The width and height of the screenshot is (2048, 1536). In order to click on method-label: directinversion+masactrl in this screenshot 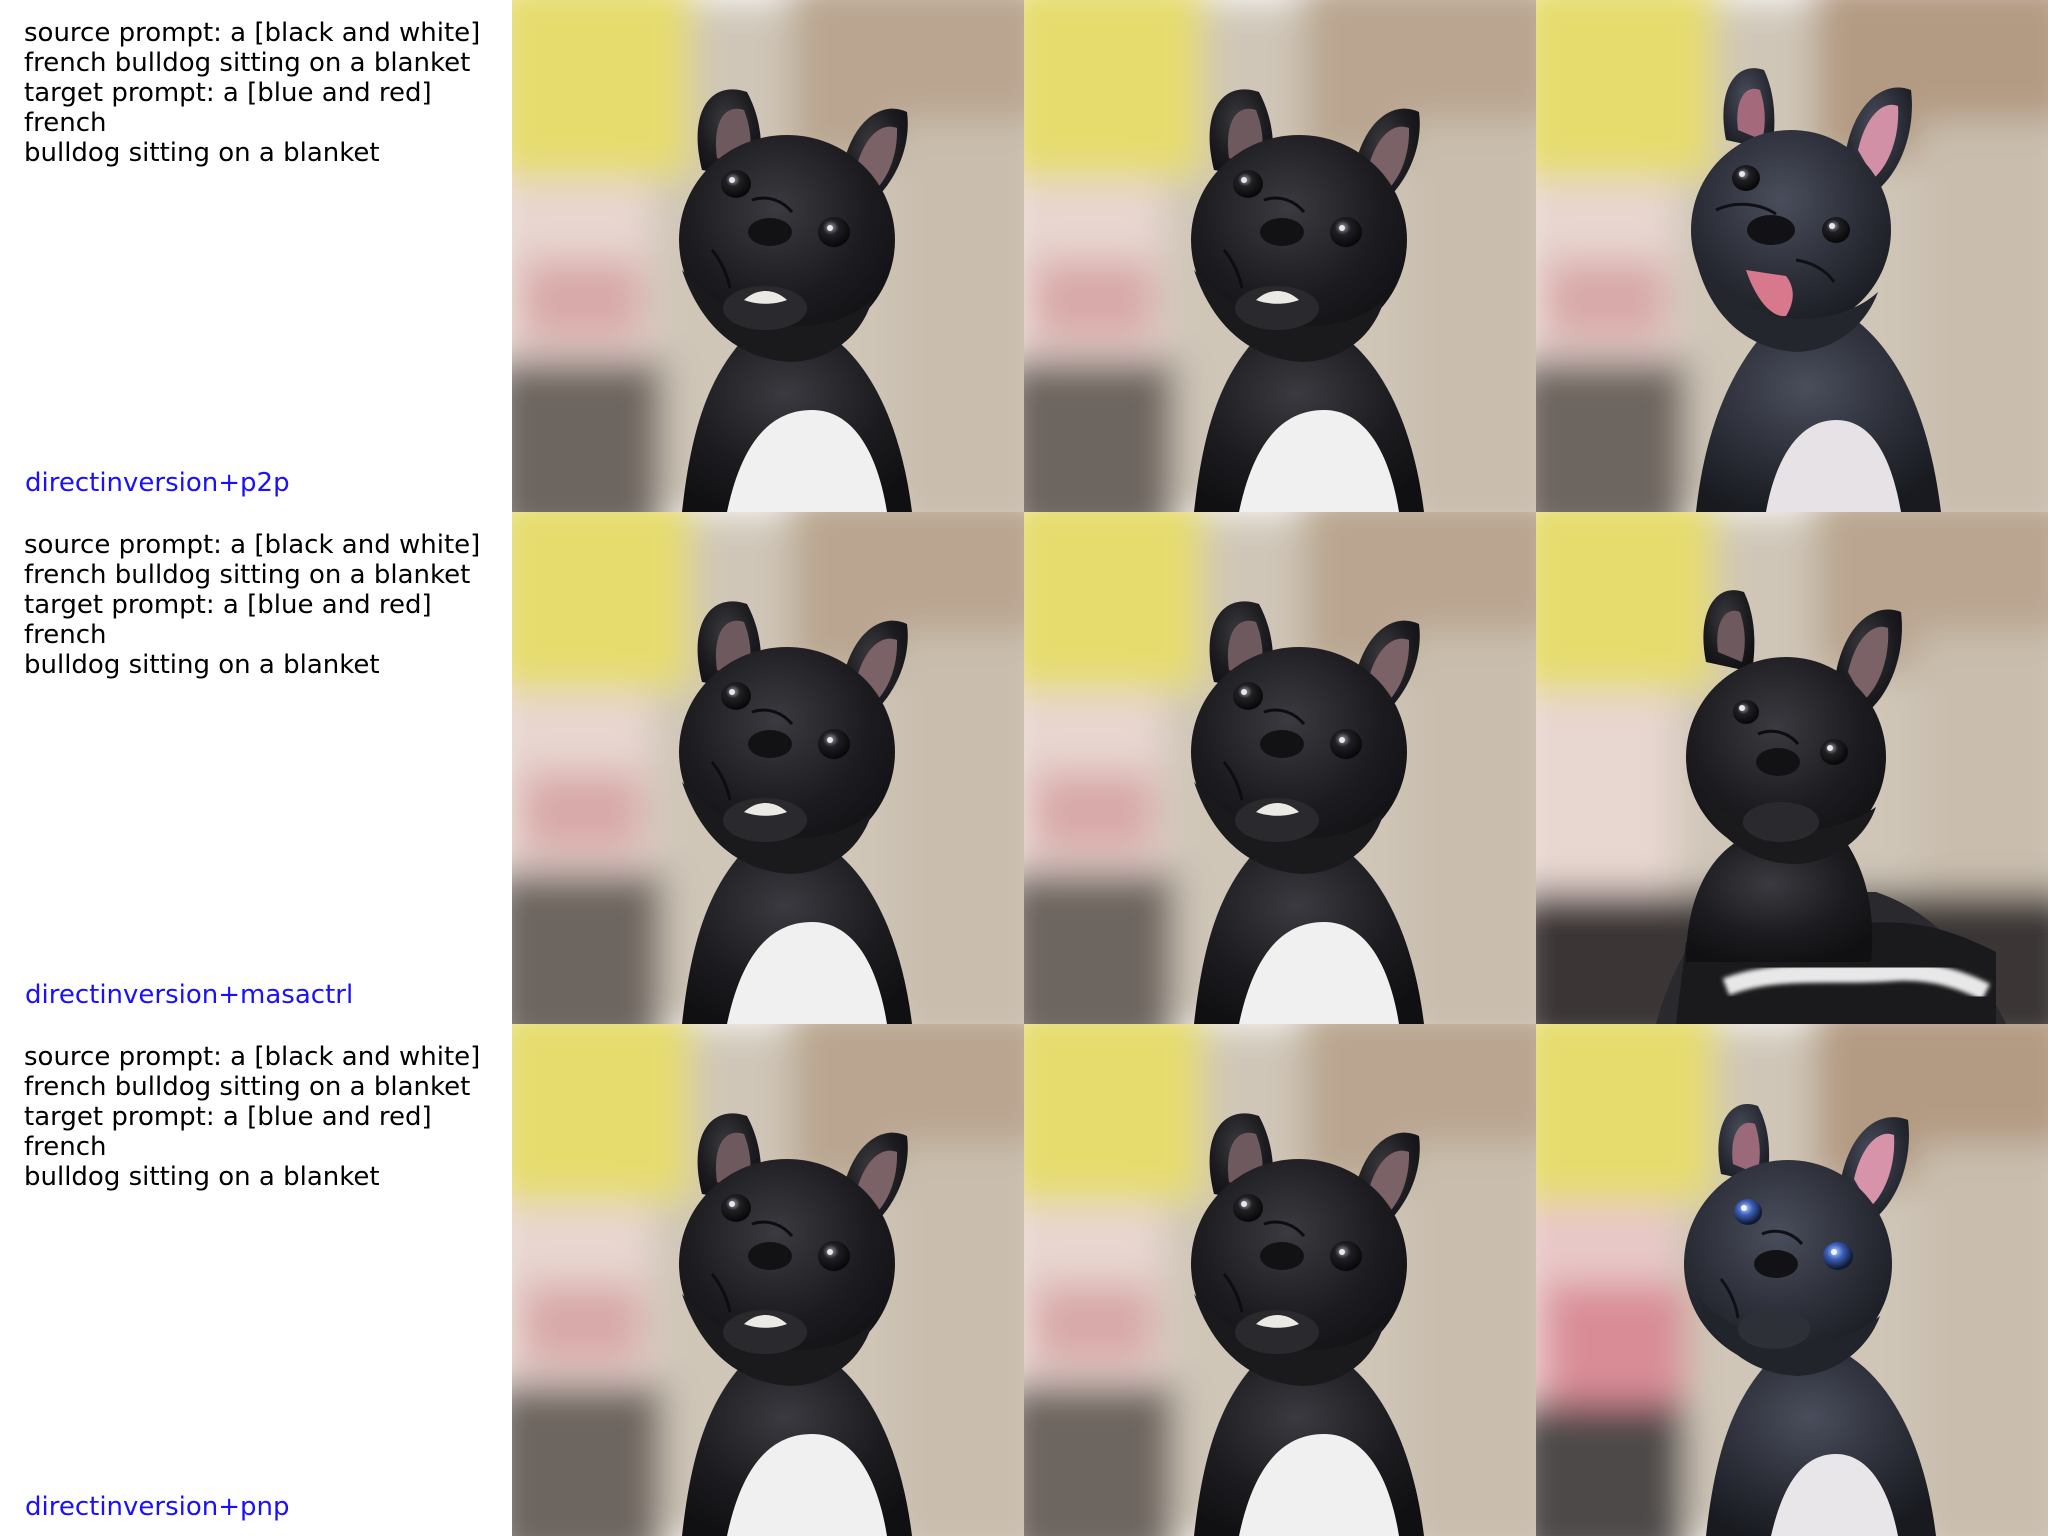, I will do `click(189, 995)`.